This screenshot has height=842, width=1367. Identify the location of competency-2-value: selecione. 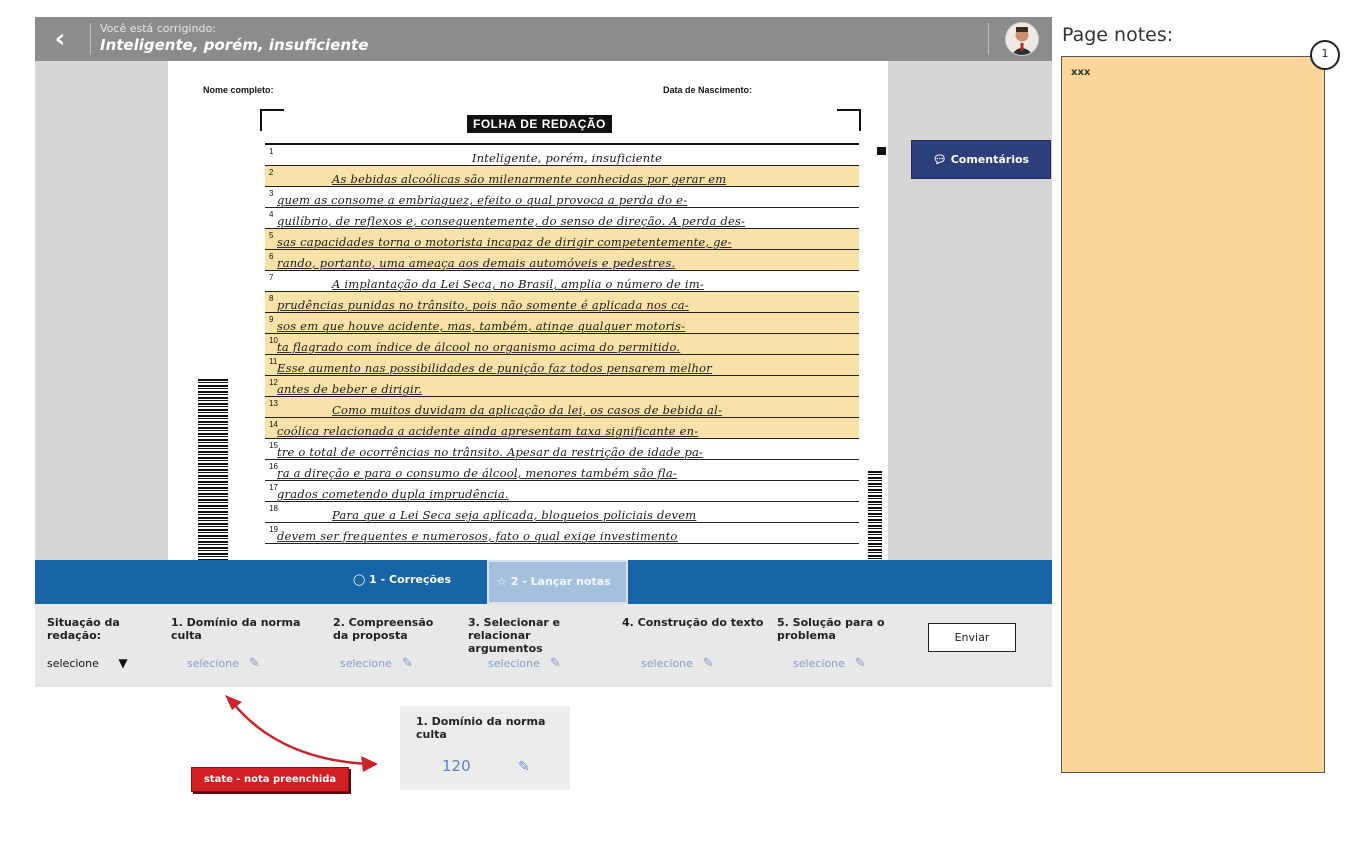
(366, 663).